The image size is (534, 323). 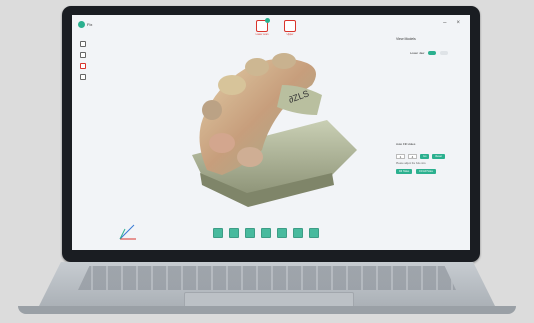 What do you see at coordinates (298, 233) in the screenshot?
I see `grid-icon` at bounding box center [298, 233].